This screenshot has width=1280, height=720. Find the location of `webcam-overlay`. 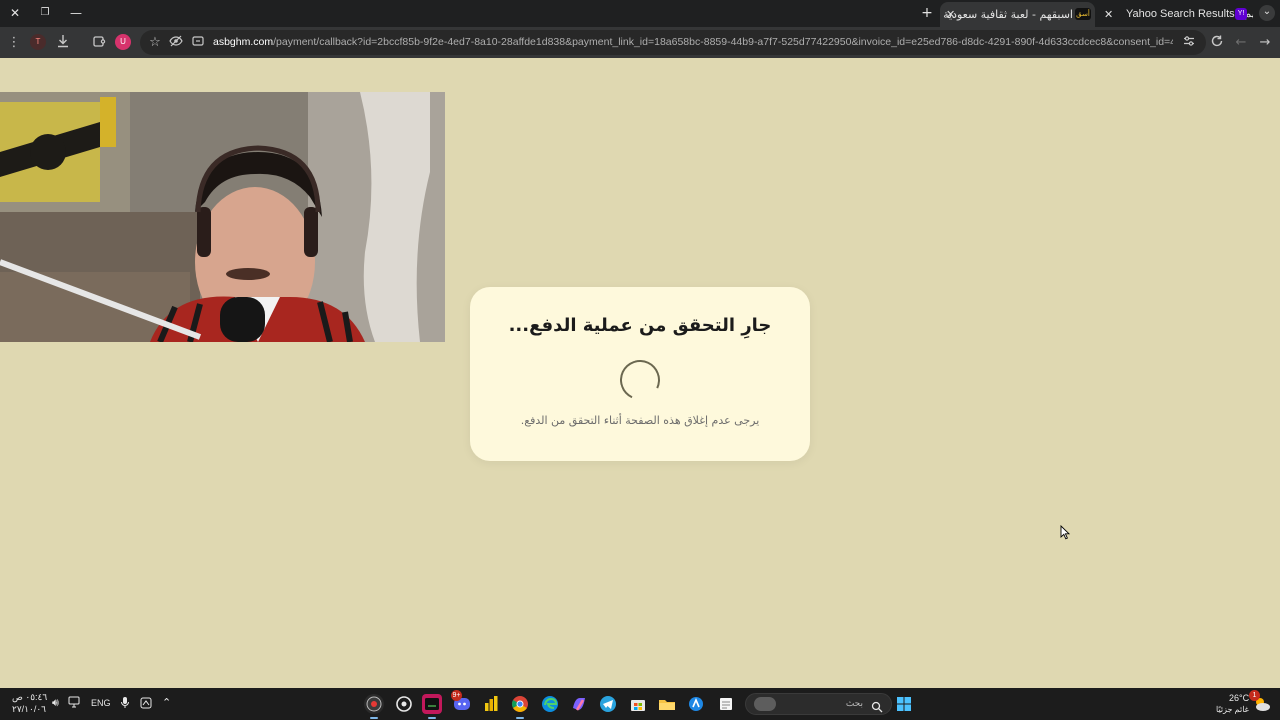

webcam-overlay is located at coordinates (222, 217).